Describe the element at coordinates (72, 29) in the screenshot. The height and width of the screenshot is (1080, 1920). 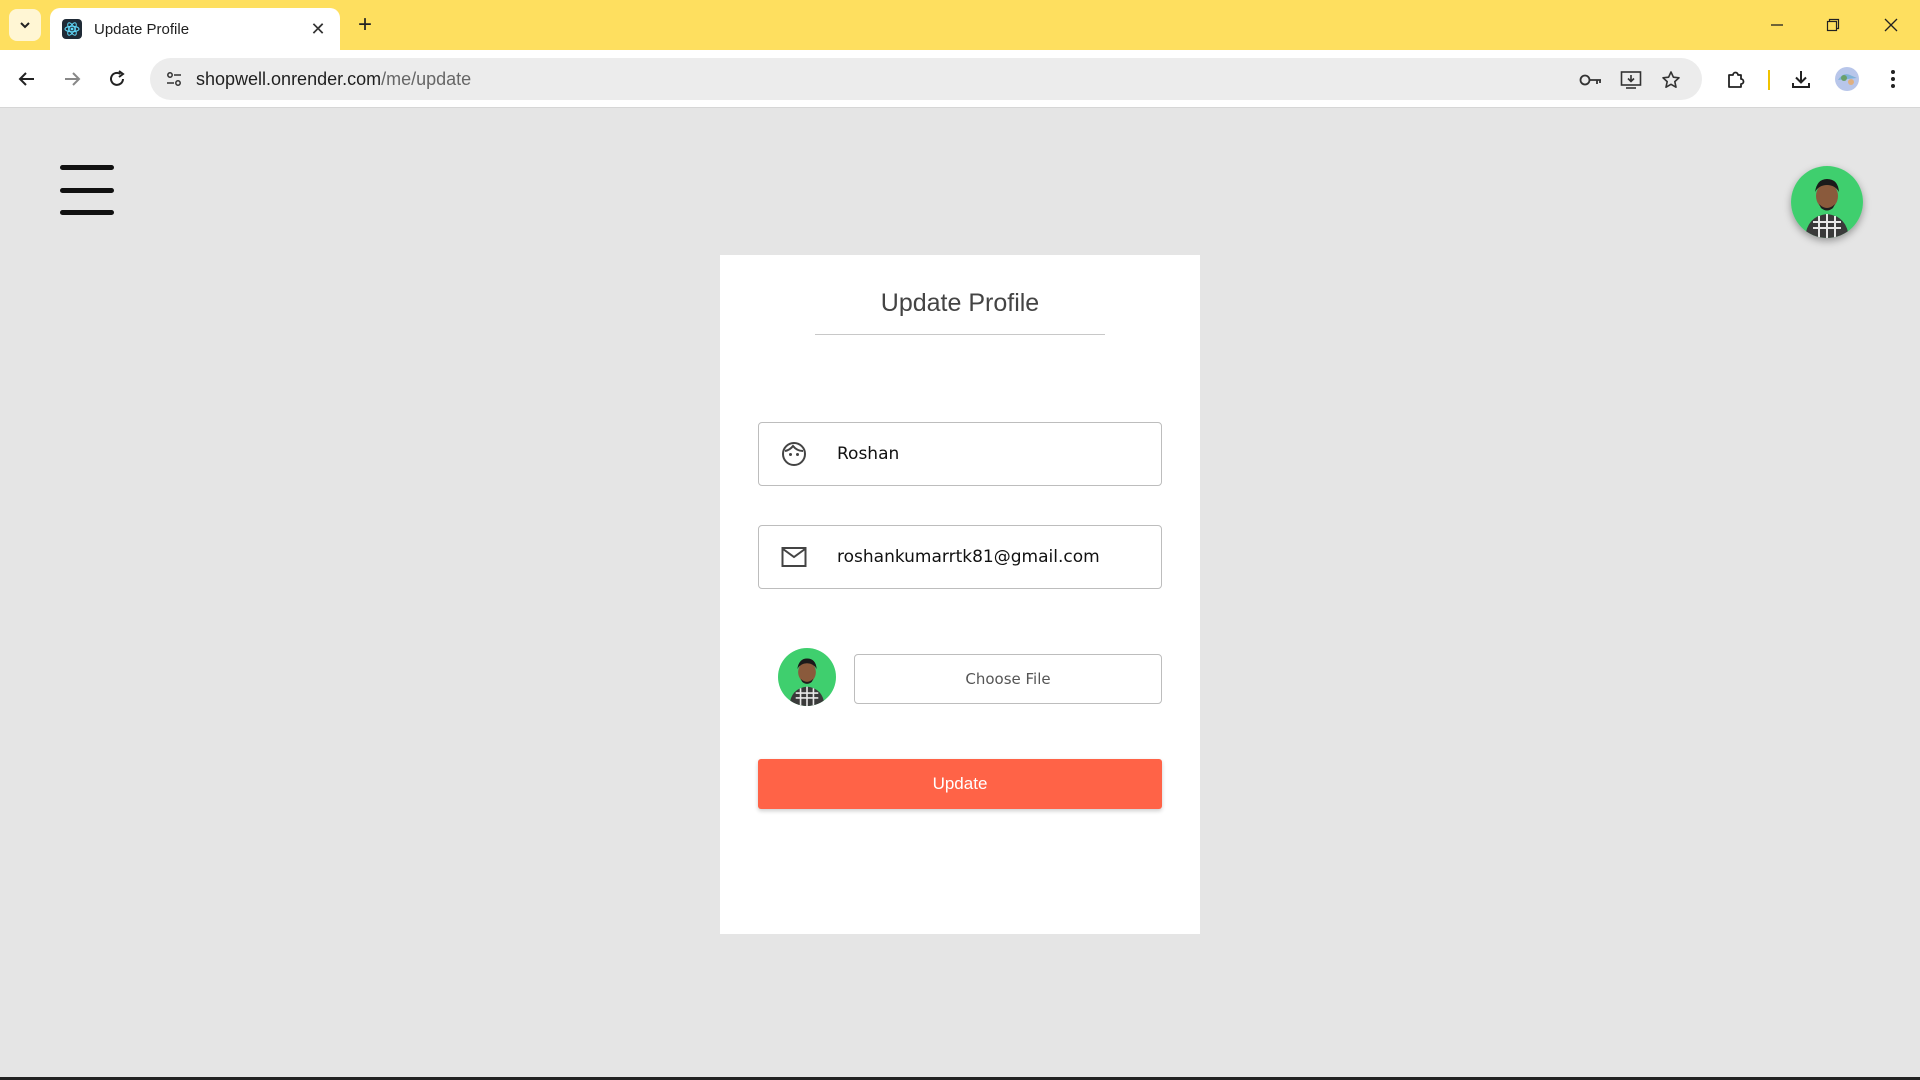
I see `react-favicon-icon` at that location.